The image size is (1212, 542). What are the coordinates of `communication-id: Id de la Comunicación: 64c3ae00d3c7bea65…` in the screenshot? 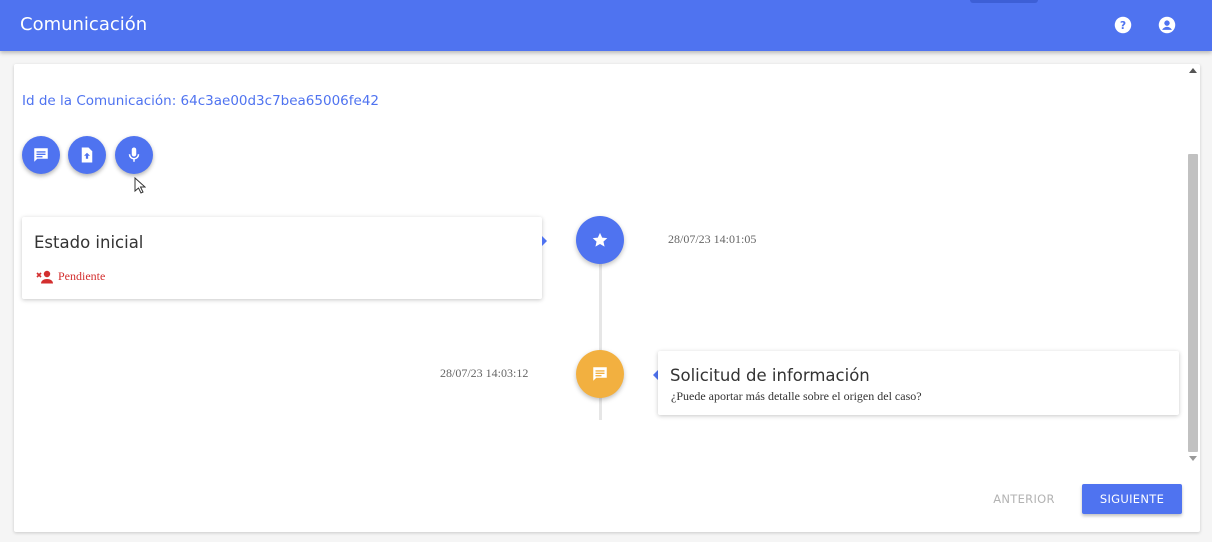 It's located at (200, 101).